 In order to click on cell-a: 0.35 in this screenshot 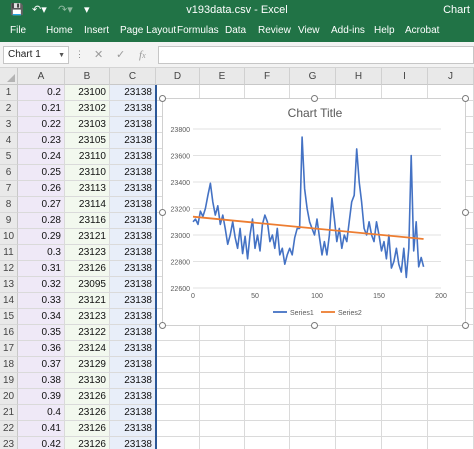, I will do `click(41, 333)`.